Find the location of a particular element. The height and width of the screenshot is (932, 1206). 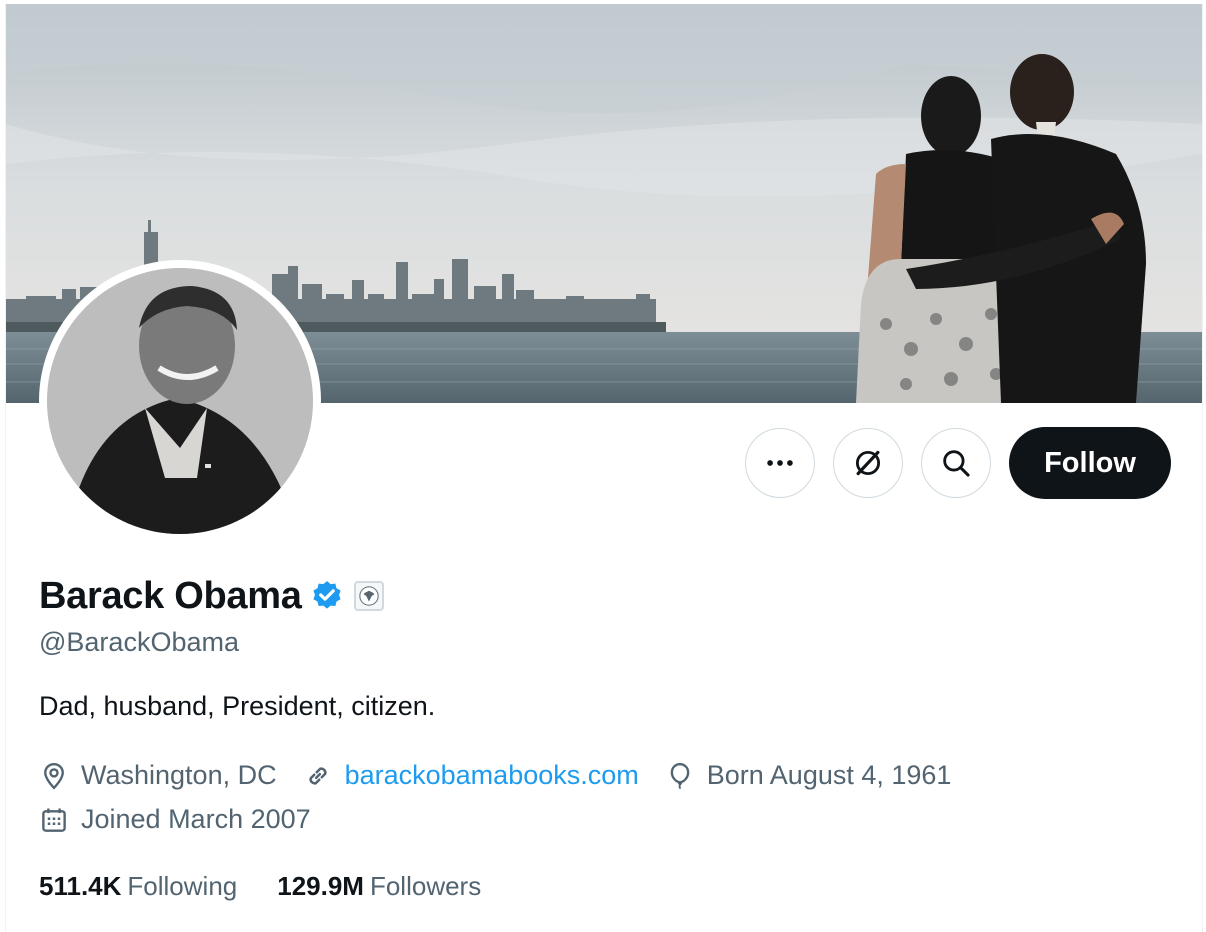

profile-avatar is located at coordinates (180, 401).